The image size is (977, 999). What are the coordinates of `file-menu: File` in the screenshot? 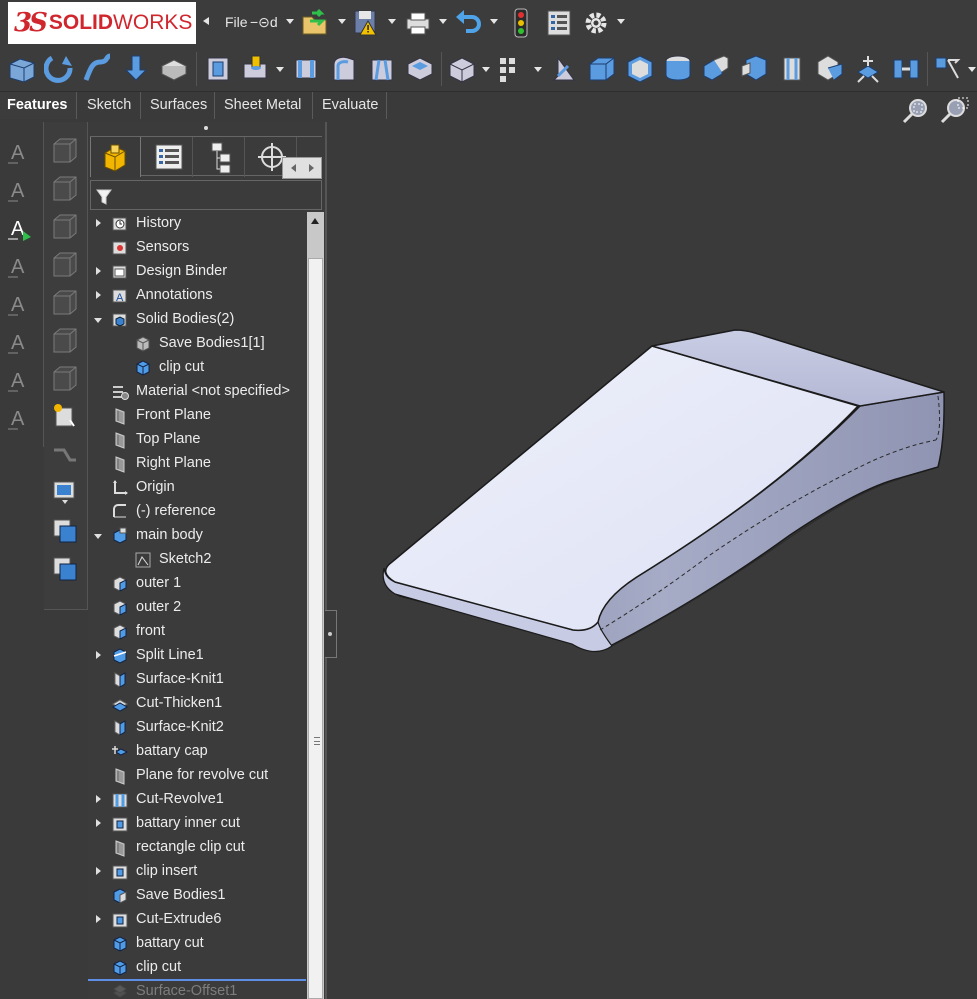 It's located at (236, 22).